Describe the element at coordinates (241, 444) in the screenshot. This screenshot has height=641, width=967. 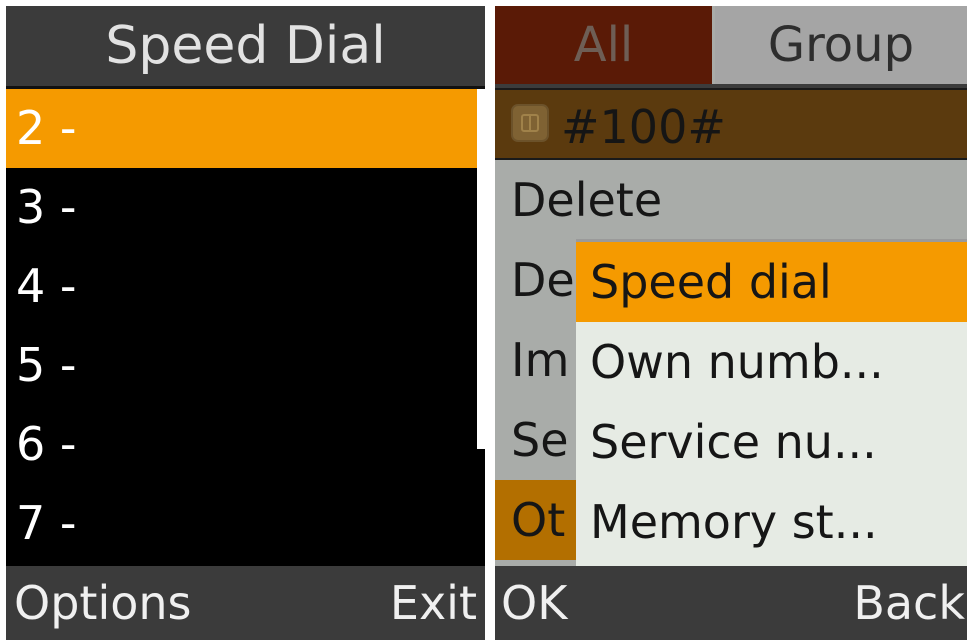
I see `speed-dial-entry-6: 6 -` at that location.